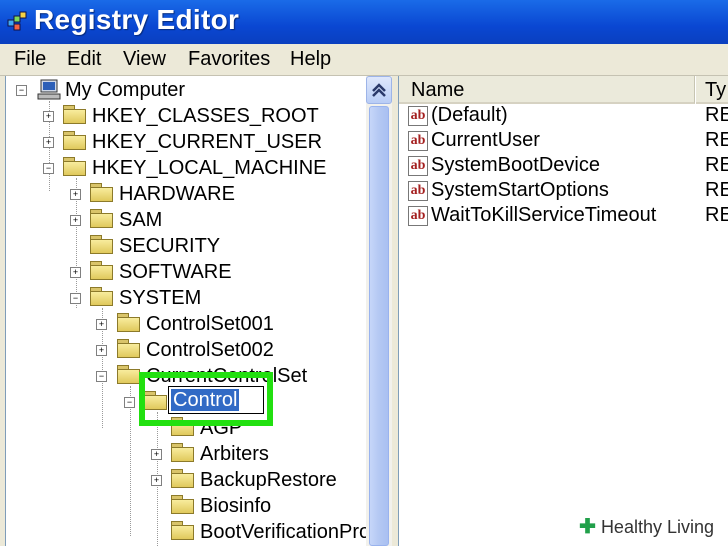  I want to click on menu-view: View, so click(144, 59).